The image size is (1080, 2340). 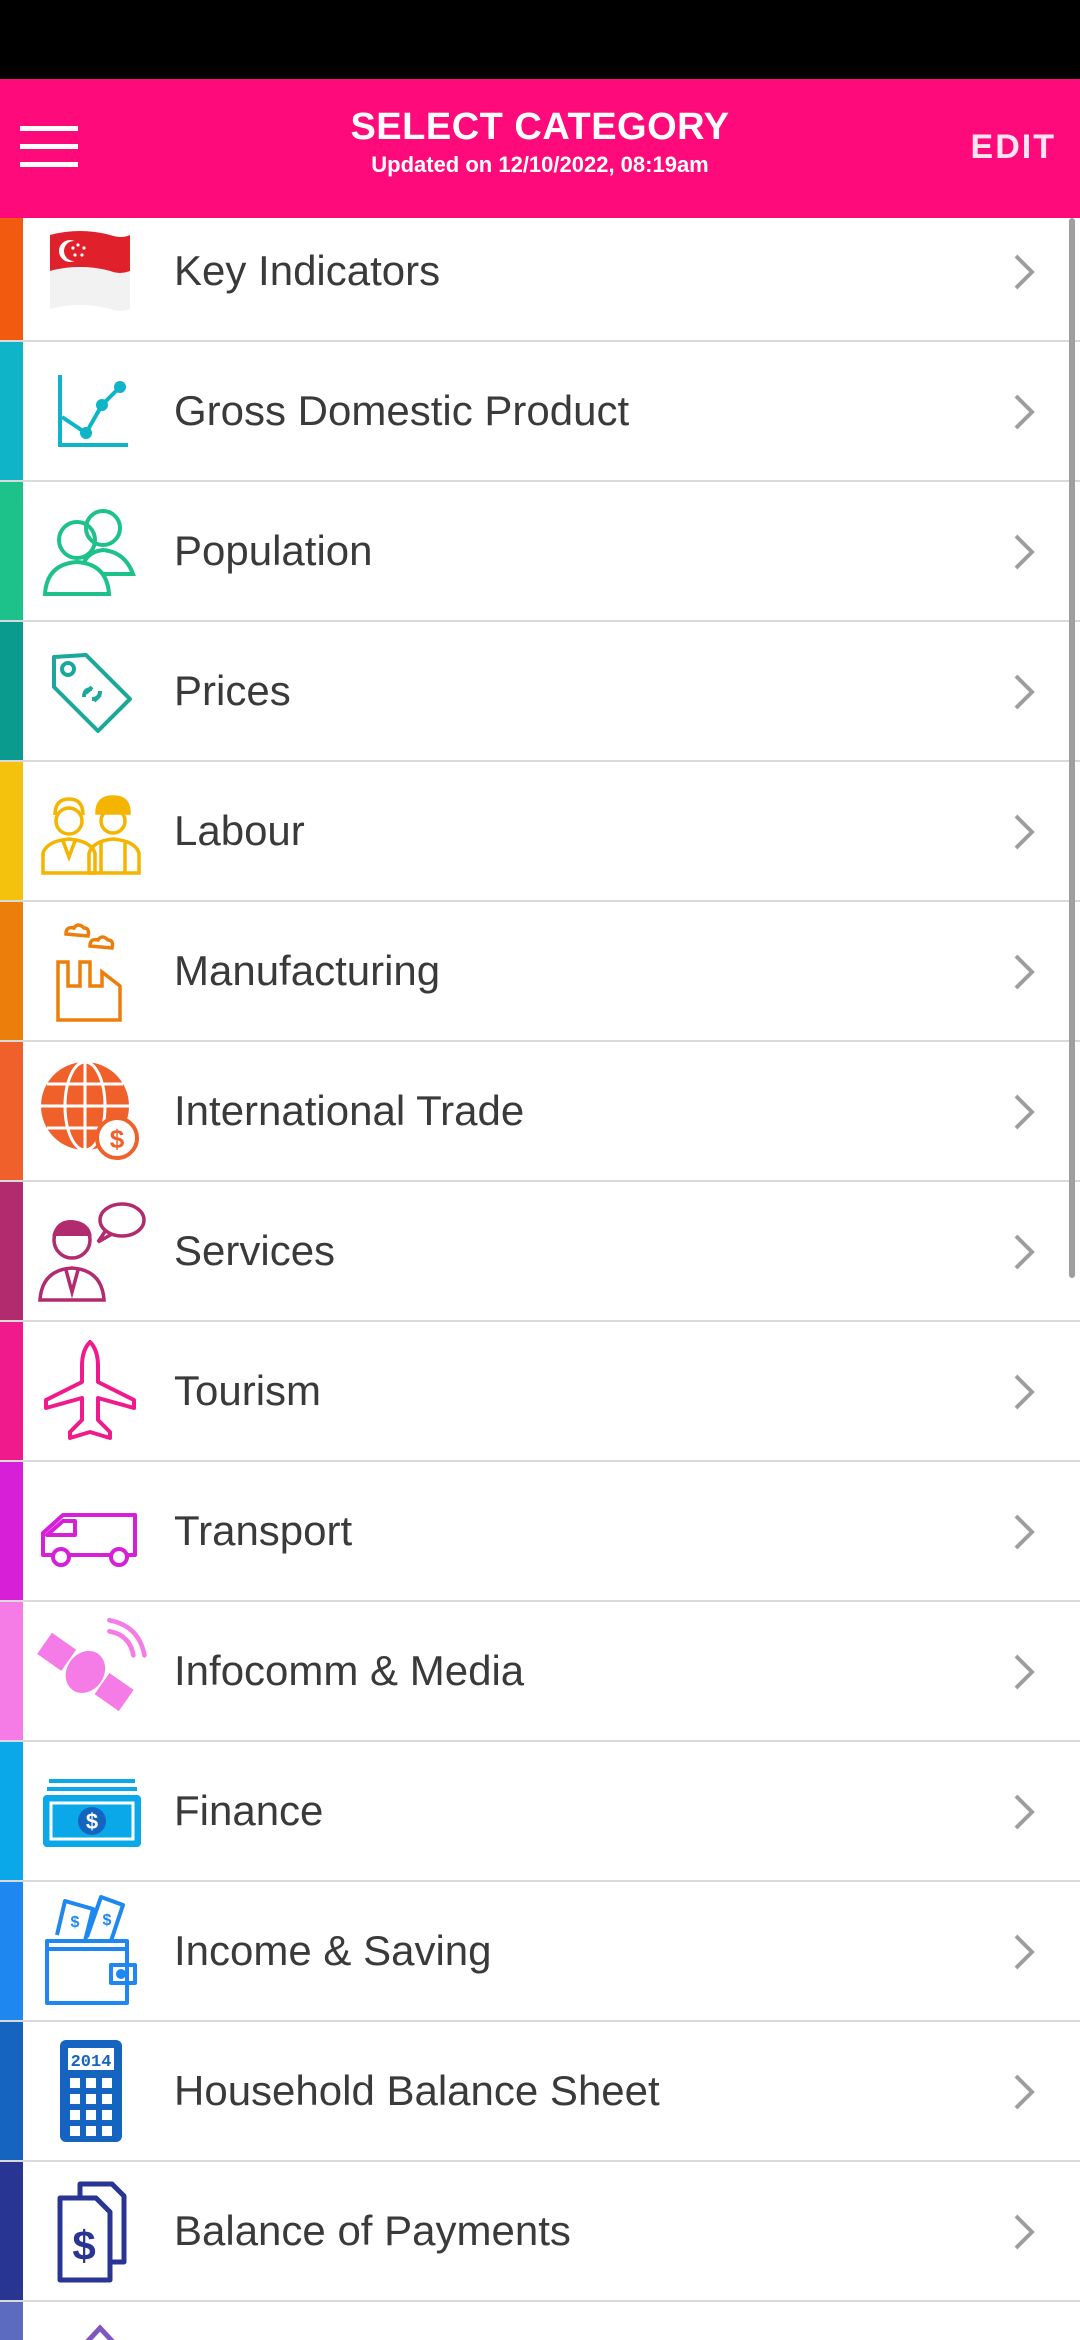 What do you see at coordinates (540, 127) in the screenshot?
I see `page-title: SELECT CATEGORY` at bounding box center [540, 127].